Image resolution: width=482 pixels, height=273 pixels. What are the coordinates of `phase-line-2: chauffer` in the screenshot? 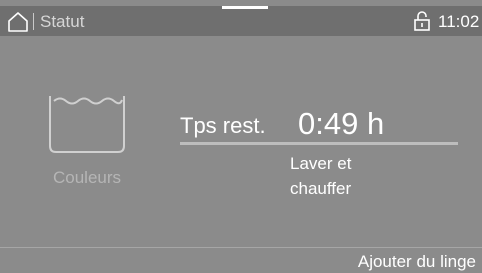 It's located at (321, 188).